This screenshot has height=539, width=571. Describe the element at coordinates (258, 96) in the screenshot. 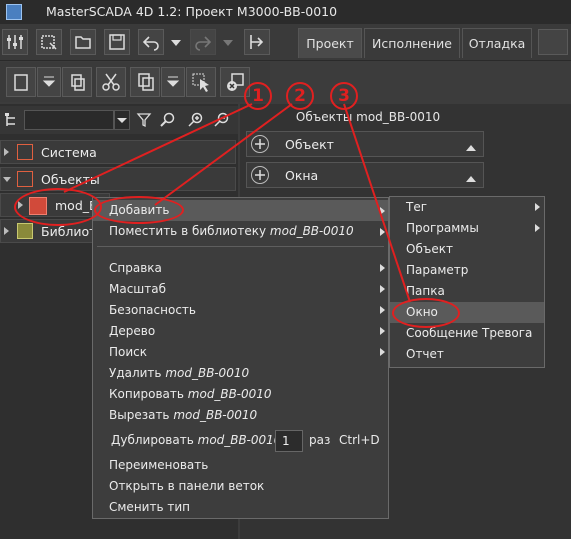

I see `annotation-step-1: 1` at that location.